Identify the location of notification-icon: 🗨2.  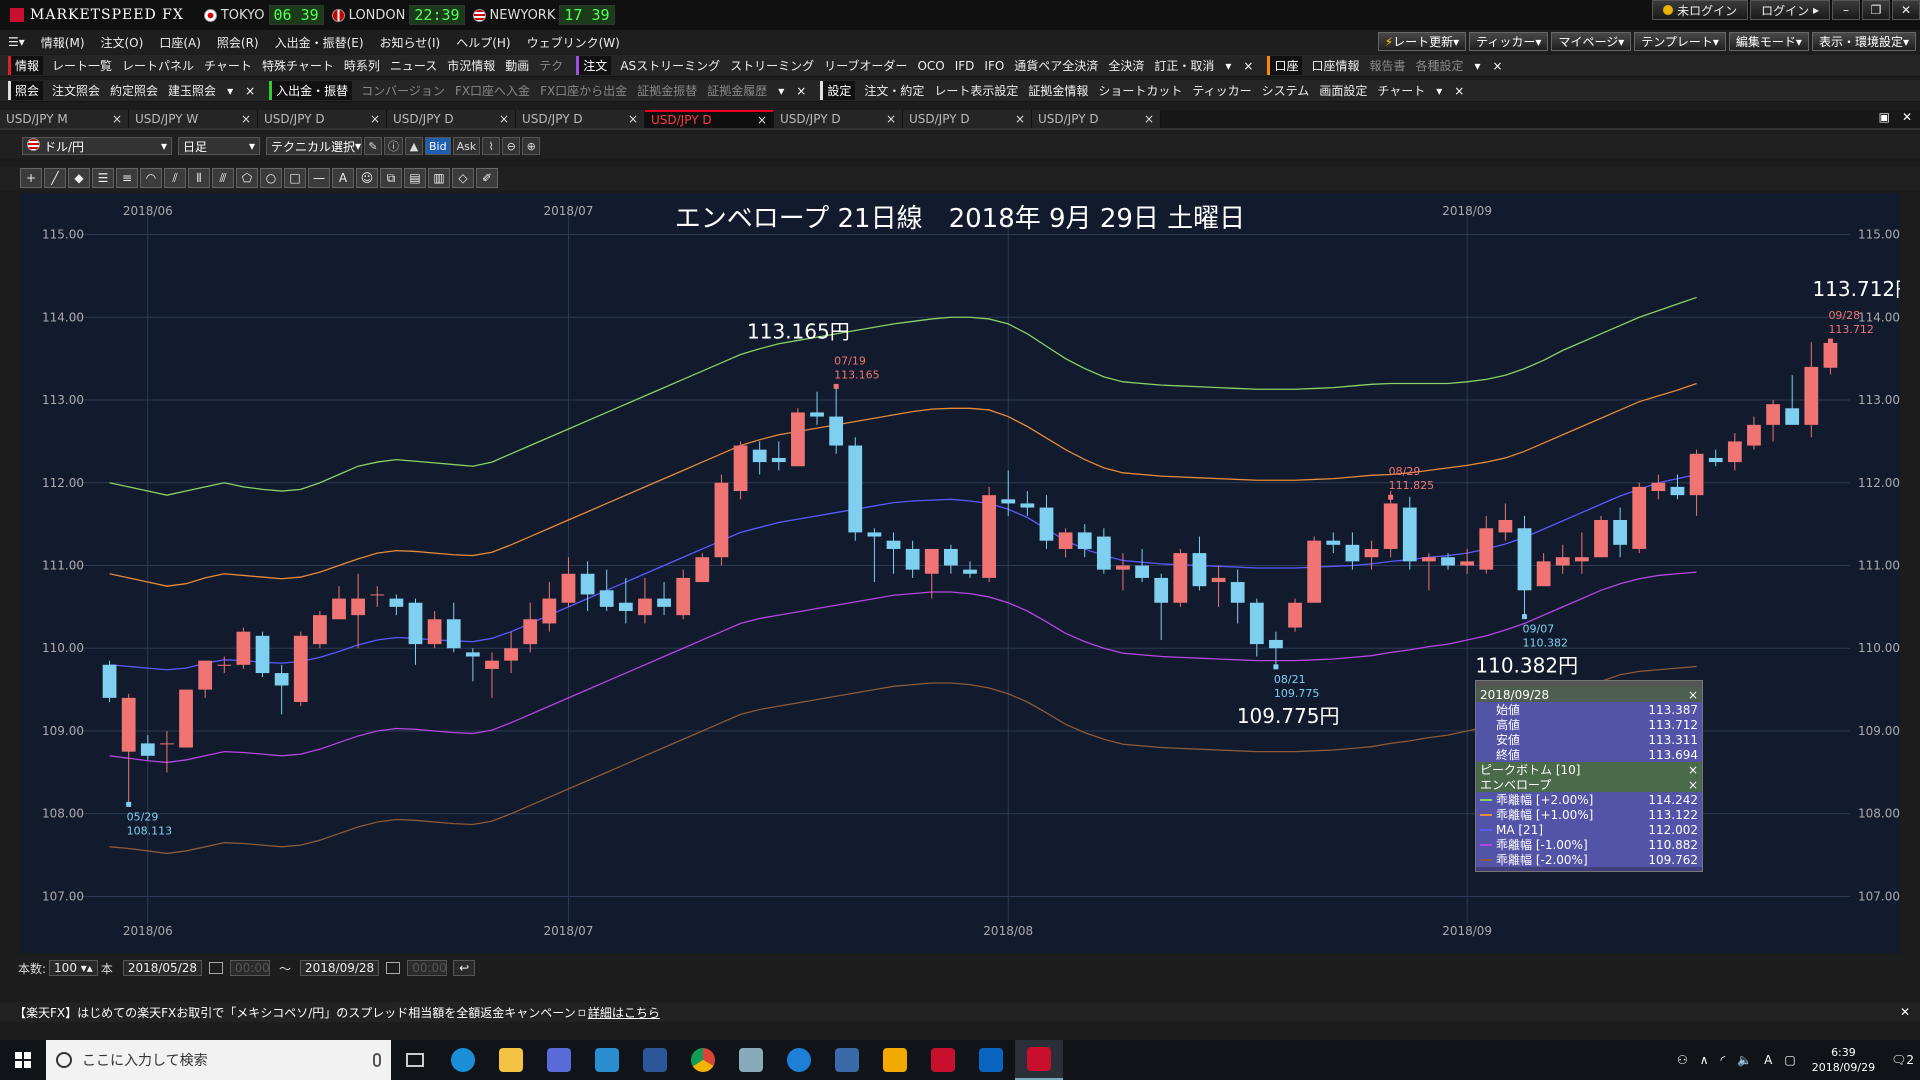
(1902, 1060).